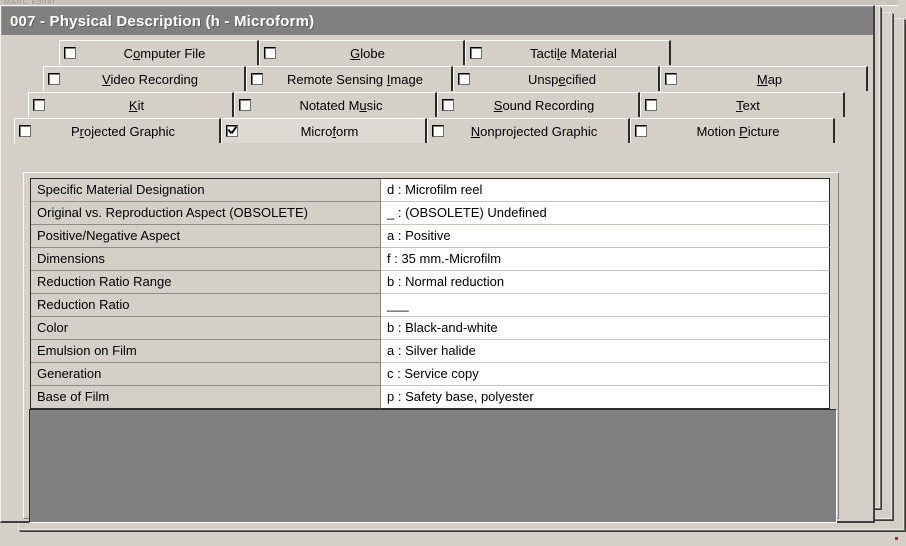  I want to click on tab-label: Nonprojected Graphic, so click(534, 131).